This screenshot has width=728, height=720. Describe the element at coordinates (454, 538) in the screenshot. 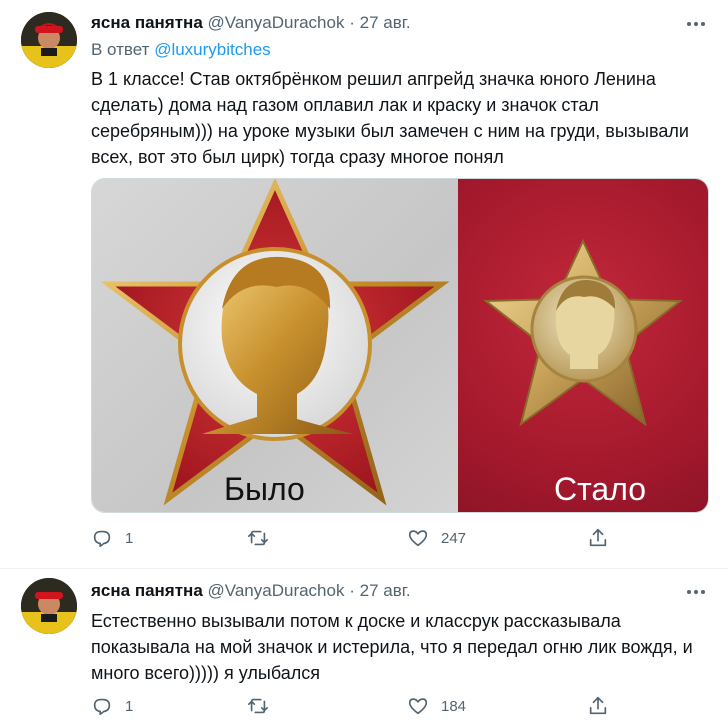

I see `like-count: 247` at that location.